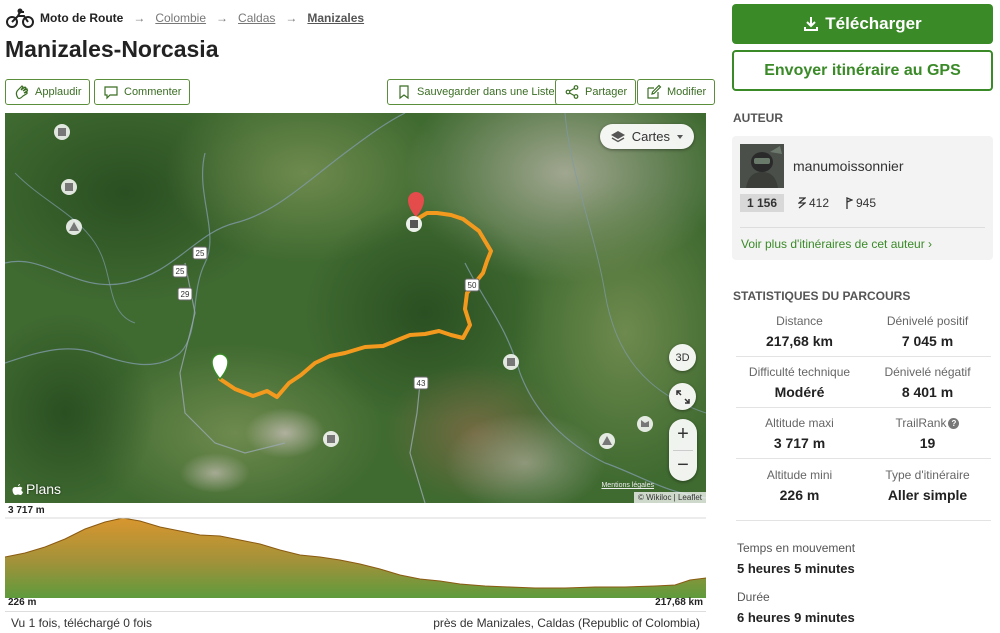 Image resolution: width=1000 pixels, height=633 pixels. What do you see at coordinates (796, 617) in the screenshot?
I see `duration-value: 6 heures 9 minutes` at bounding box center [796, 617].